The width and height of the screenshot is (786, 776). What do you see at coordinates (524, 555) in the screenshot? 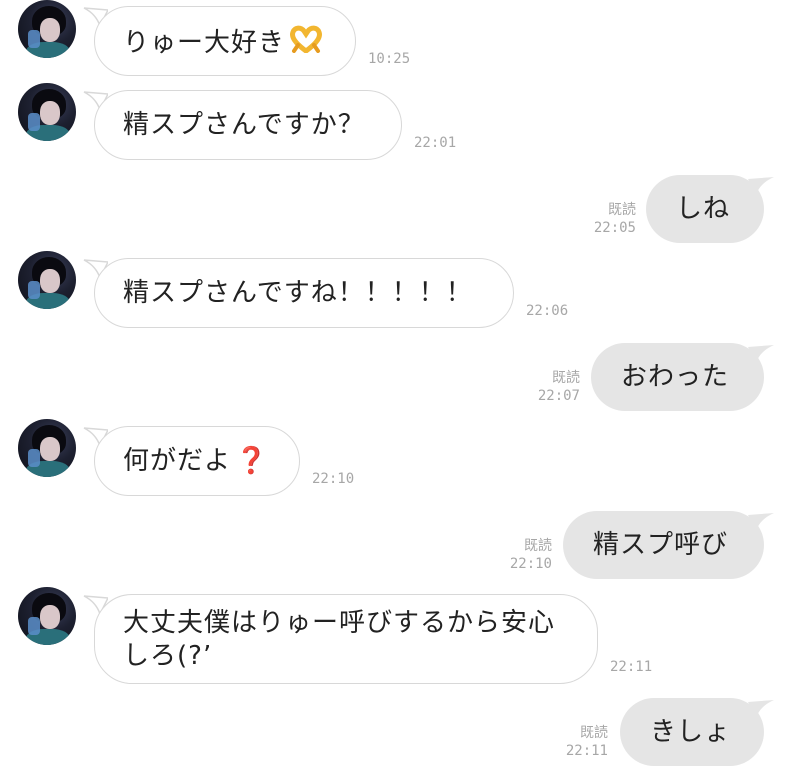
I see `message-meta: 既読 22:10` at bounding box center [524, 555].